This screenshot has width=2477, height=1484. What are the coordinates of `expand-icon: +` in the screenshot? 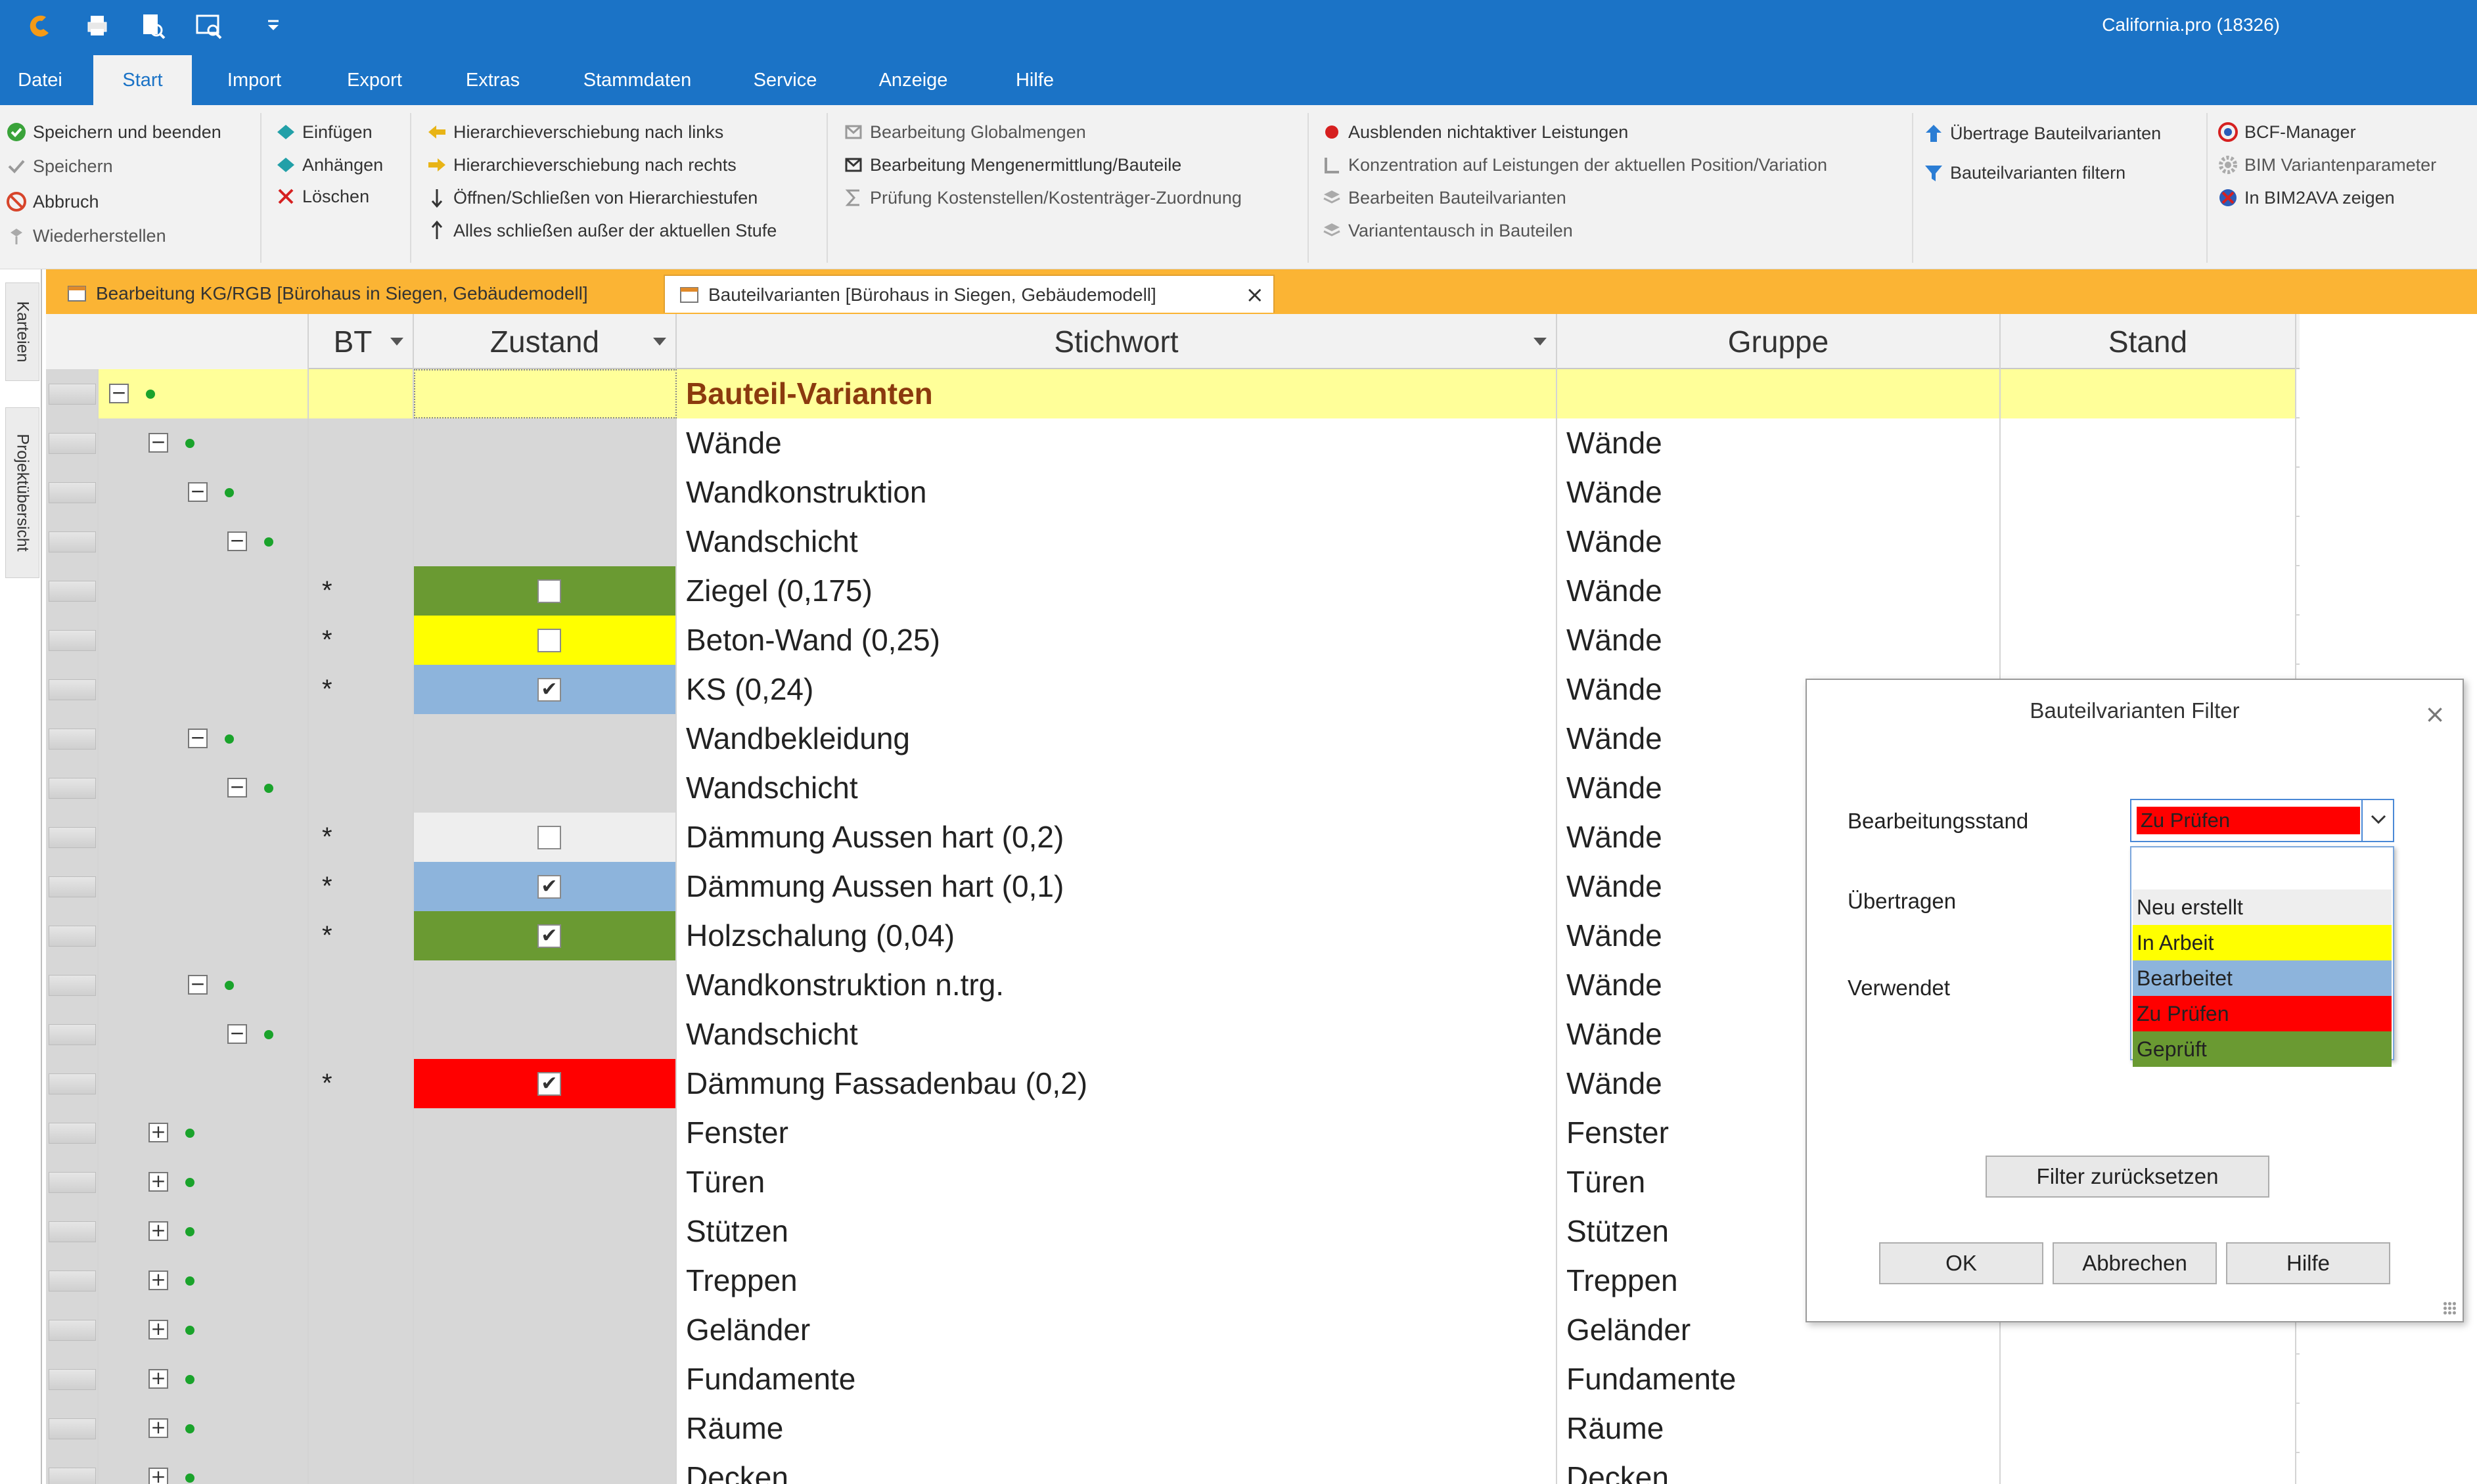 It's located at (158, 1280).